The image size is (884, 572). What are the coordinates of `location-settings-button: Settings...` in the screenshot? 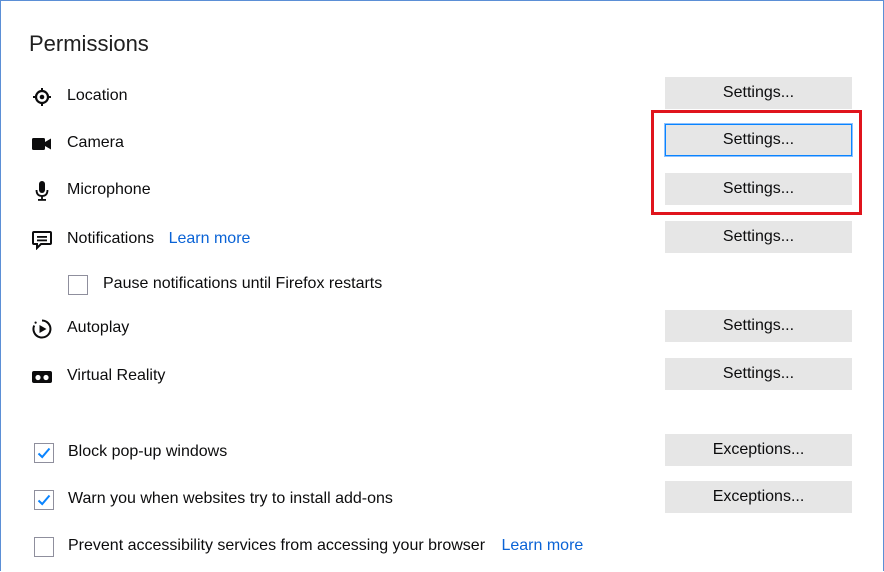 It's located at (758, 93).